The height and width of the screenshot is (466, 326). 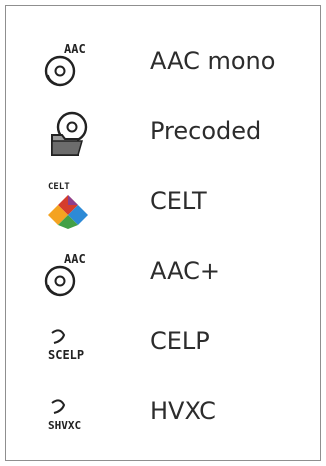 I want to click on menu-item-celt: CELT CELT, so click(x=163, y=204).